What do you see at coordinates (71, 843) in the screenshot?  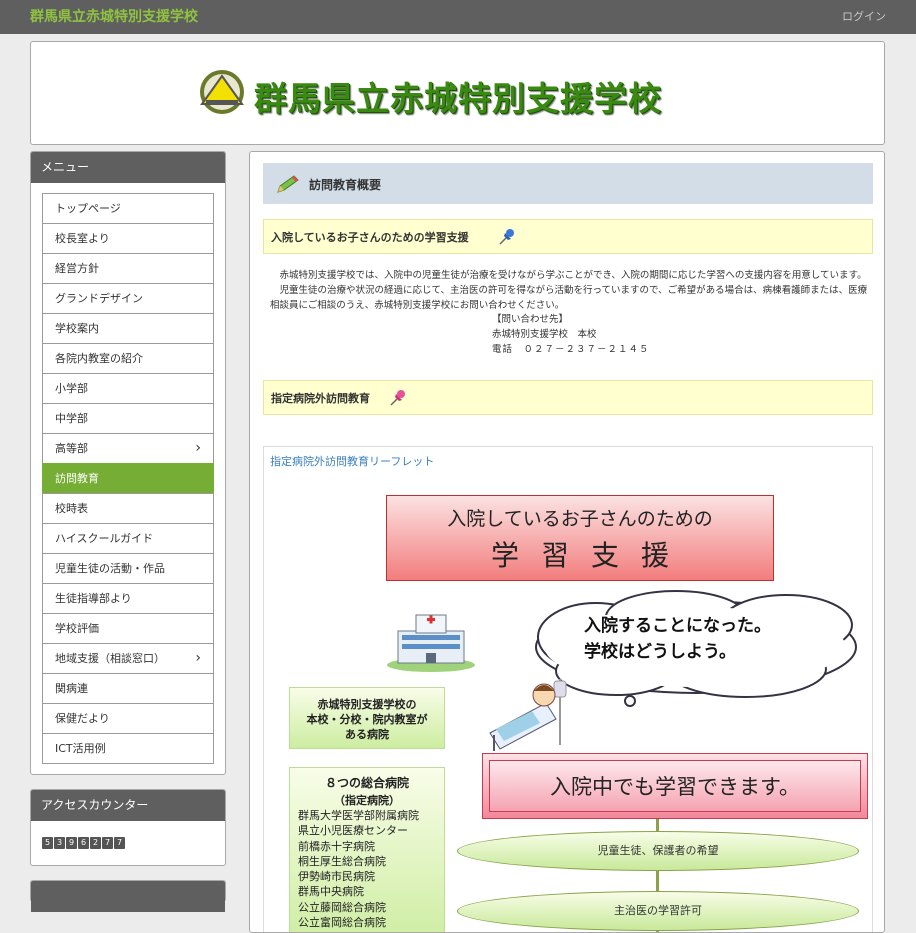 I see `counter-digit: 9` at bounding box center [71, 843].